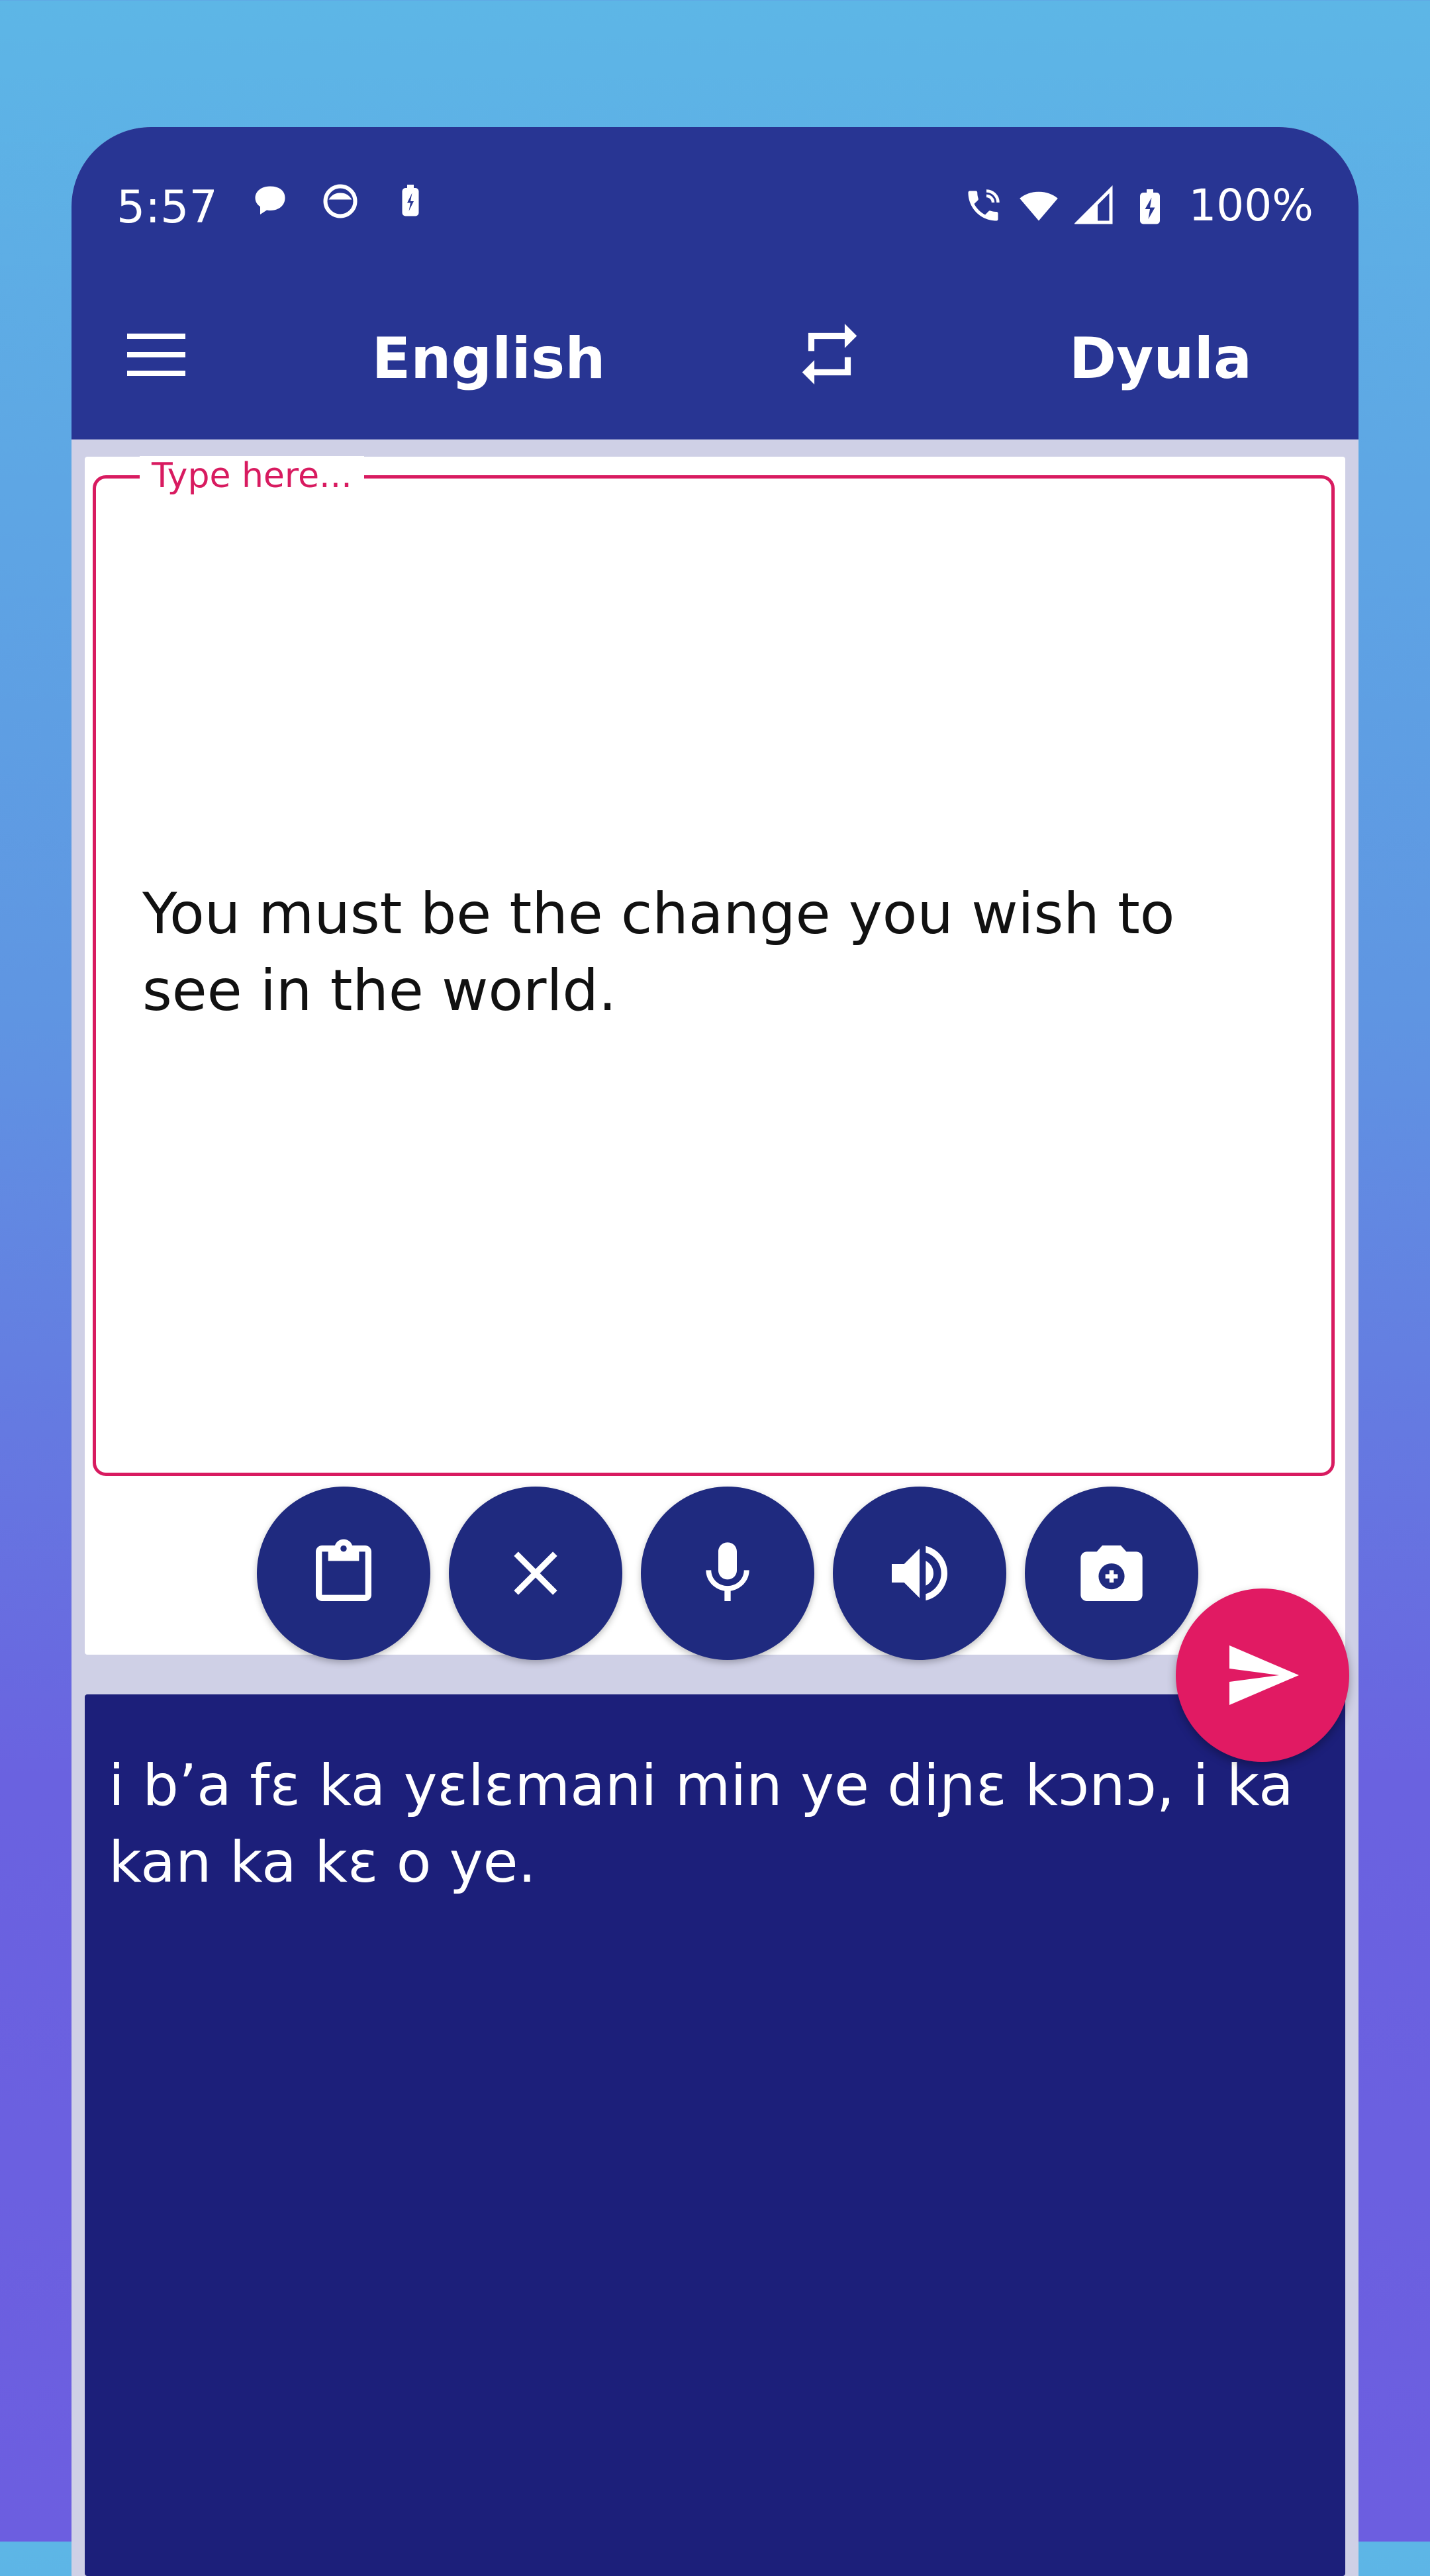 This screenshot has height=2576, width=1430. Describe the element at coordinates (270, 200) in the screenshot. I see `chat-bubble-icon` at that location.